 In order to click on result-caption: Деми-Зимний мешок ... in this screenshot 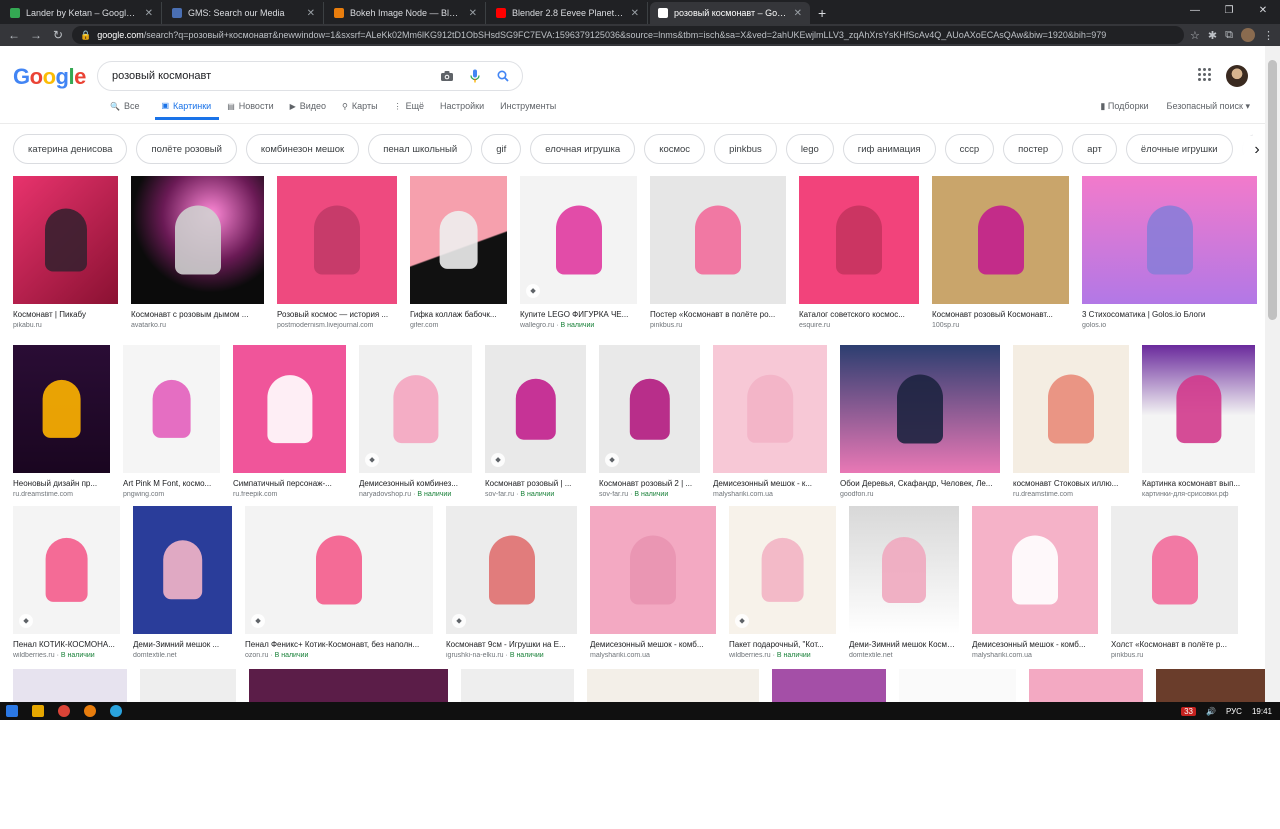, I will do `click(182, 644)`.